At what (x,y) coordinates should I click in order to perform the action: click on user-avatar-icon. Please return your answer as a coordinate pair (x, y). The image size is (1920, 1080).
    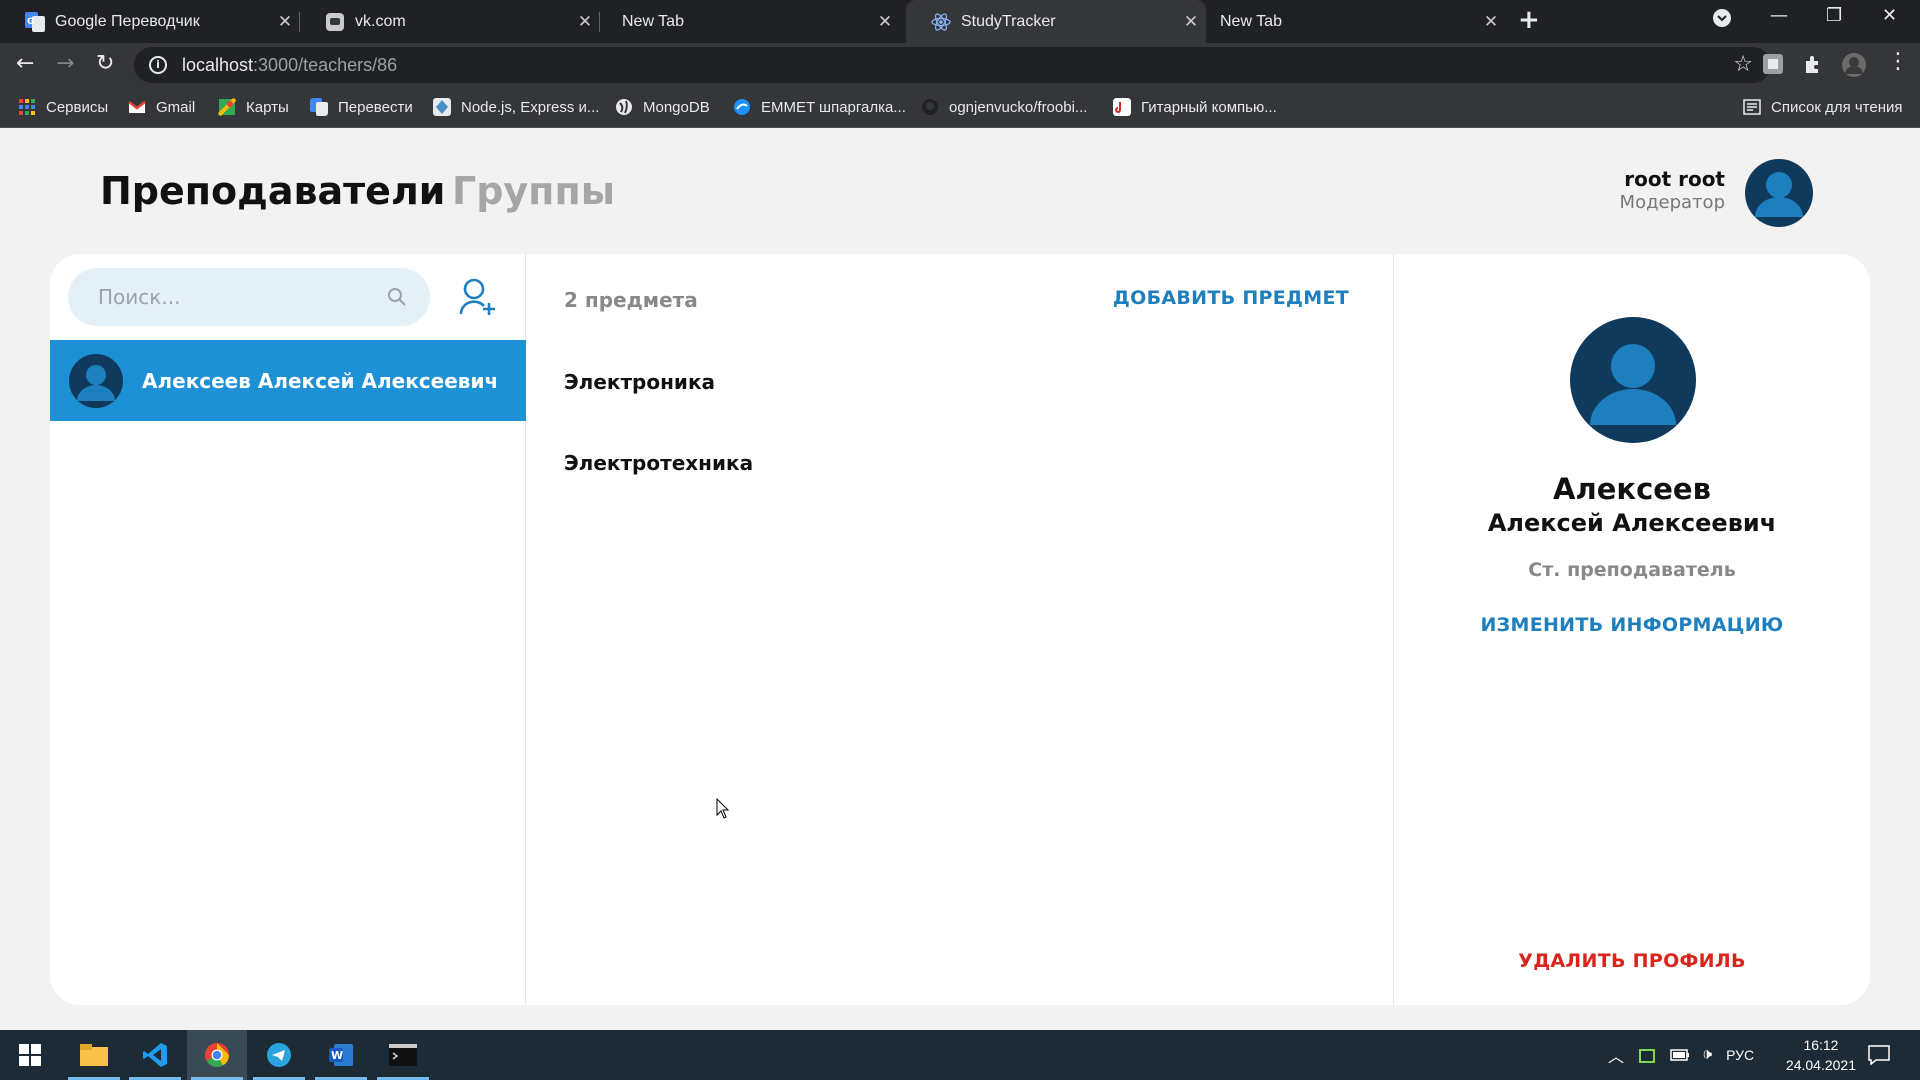
    Looking at the image, I should click on (1779, 194).